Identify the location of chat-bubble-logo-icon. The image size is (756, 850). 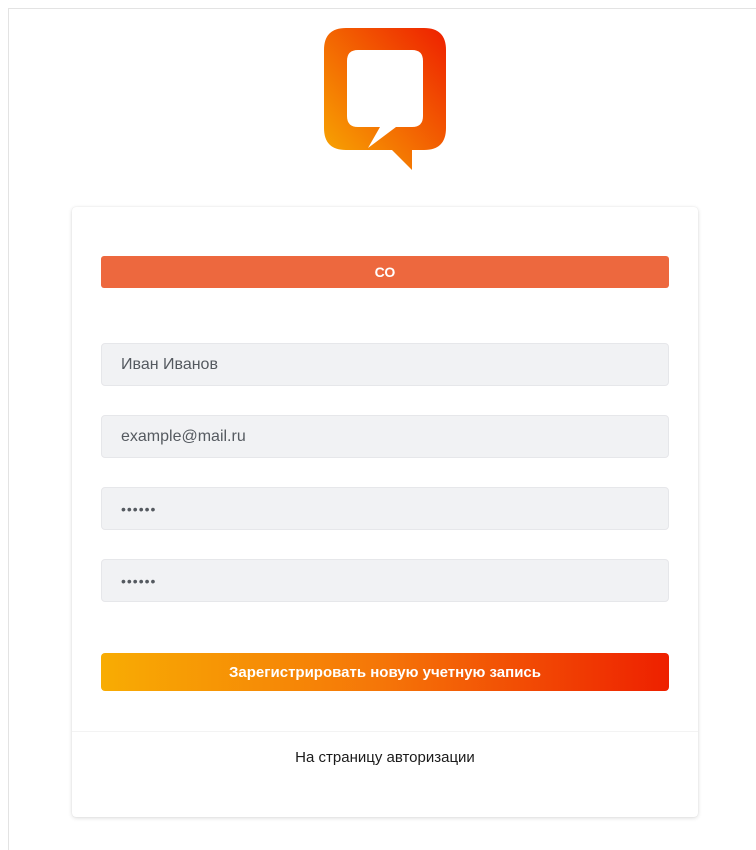
(385, 99).